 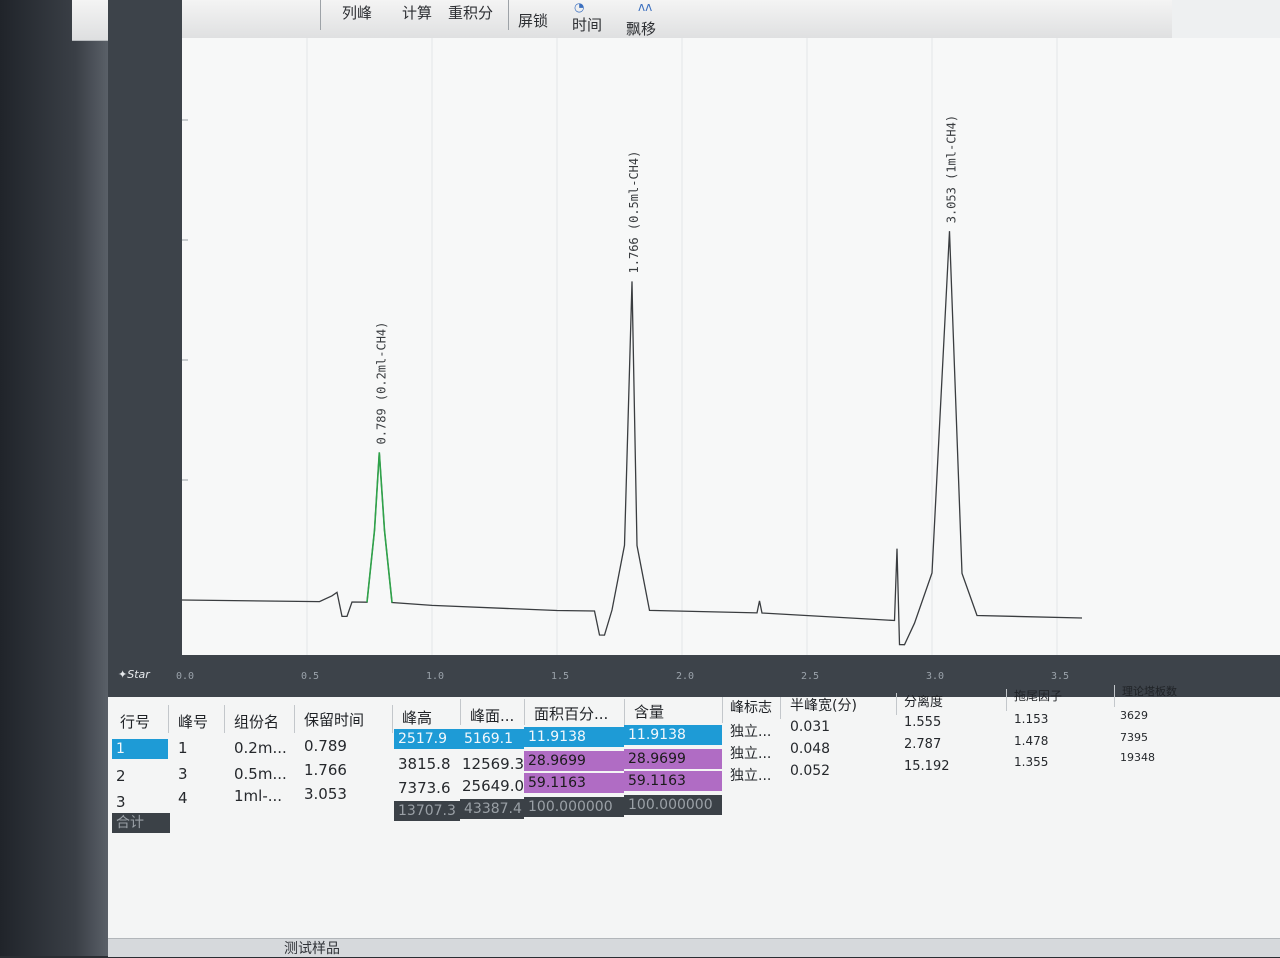 What do you see at coordinates (641, 28) in the screenshot?
I see `toolbar-drift-button: 飘移` at bounding box center [641, 28].